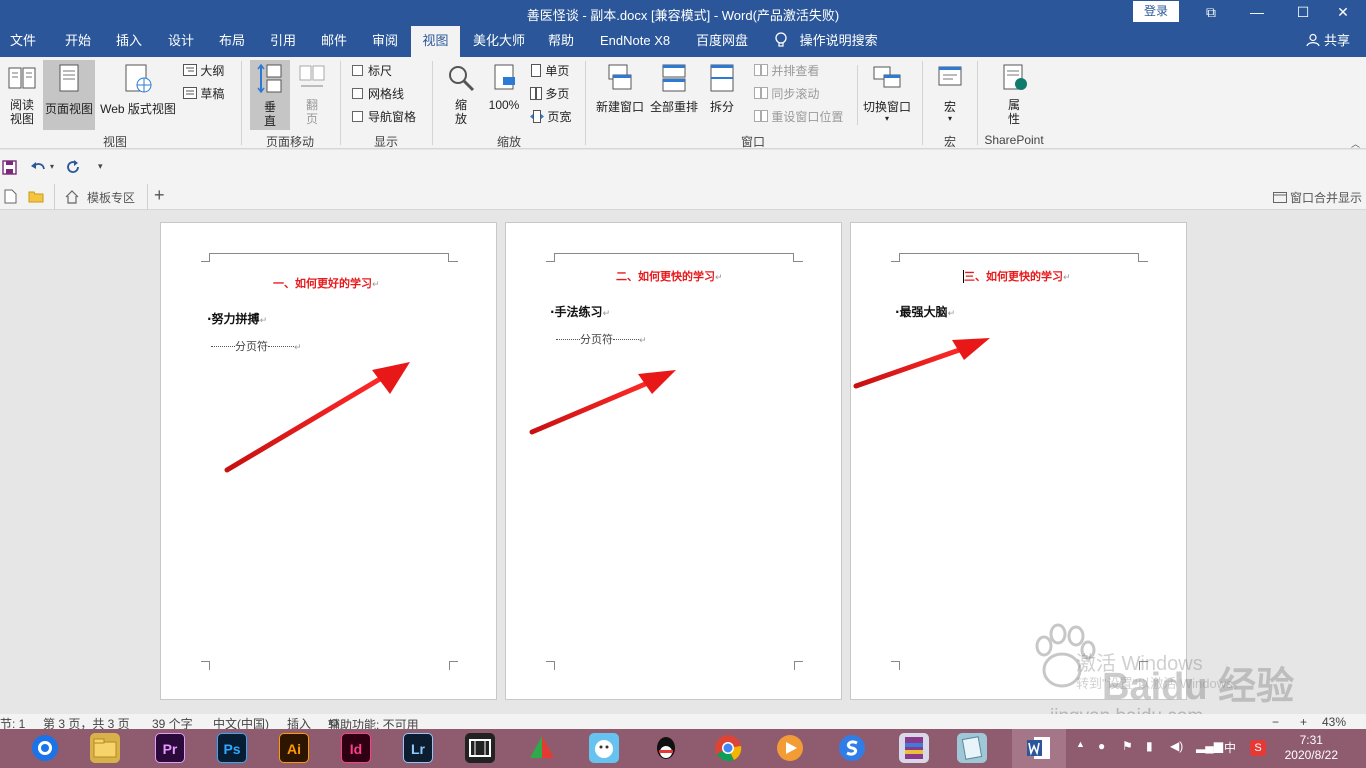 This screenshot has height=768, width=1366. Describe the element at coordinates (294, 748) in the screenshot. I see `illustrator-icon: Ai` at that location.